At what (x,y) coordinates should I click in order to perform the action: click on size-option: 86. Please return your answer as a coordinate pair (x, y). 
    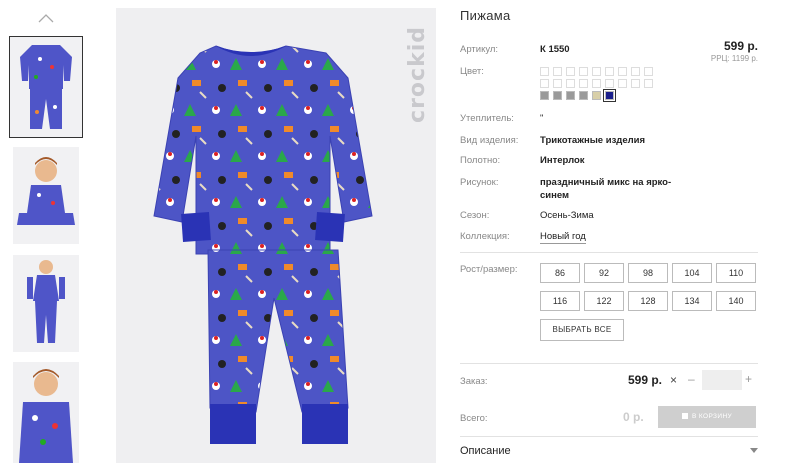
    Looking at the image, I should click on (560, 273).